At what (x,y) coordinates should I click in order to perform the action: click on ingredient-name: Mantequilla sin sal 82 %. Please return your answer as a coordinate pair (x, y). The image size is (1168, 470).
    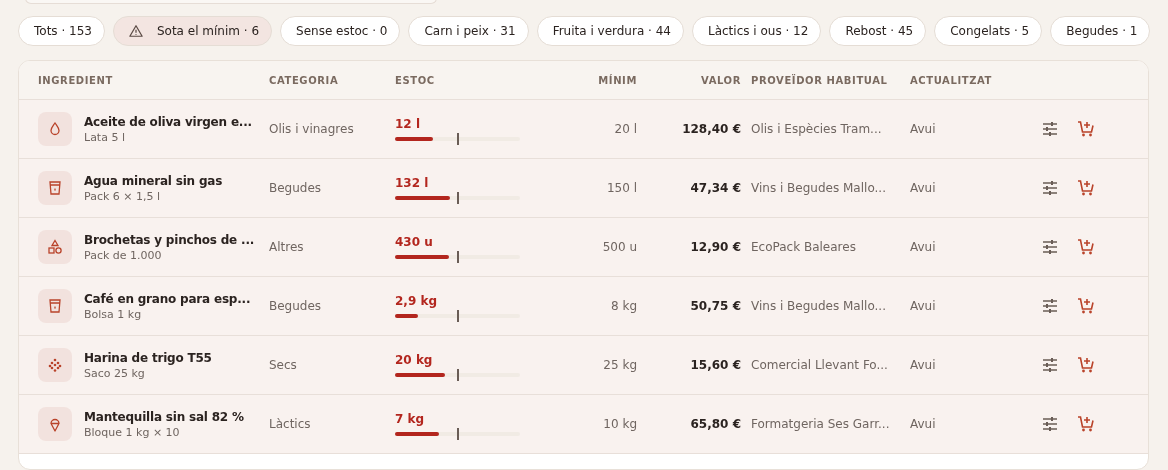
    Looking at the image, I should click on (164, 416).